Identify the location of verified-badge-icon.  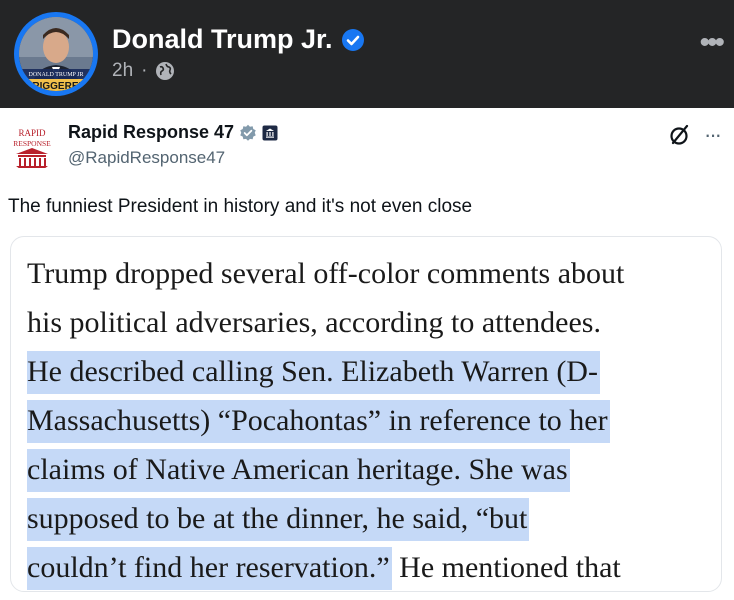
(352, 39).